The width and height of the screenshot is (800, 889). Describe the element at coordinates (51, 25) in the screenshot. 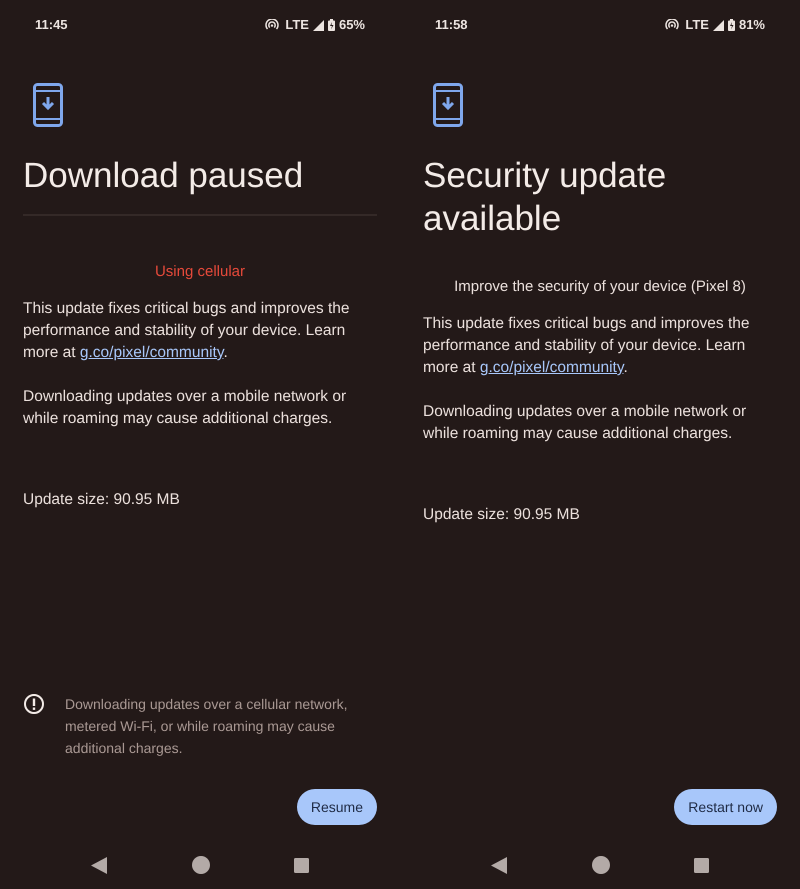

I see `status-time: 11:45` at that location.